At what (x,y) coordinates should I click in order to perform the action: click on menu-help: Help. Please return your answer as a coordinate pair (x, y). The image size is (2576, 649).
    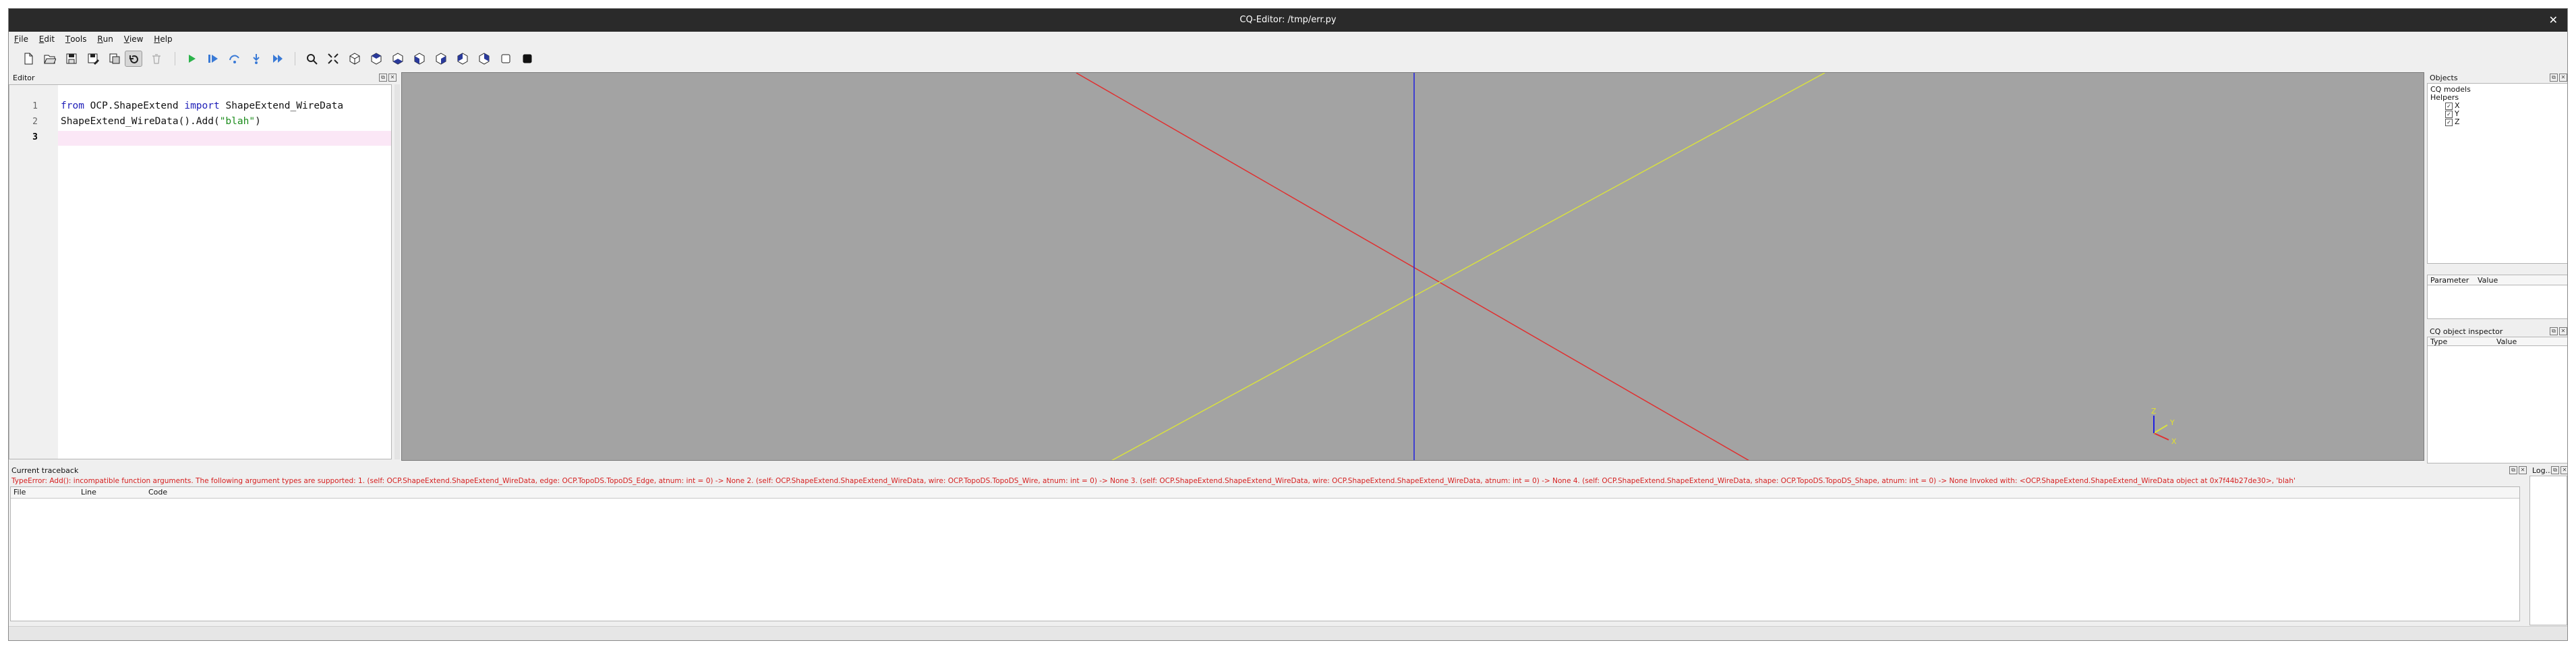
    Looking at the image, I should click on (161, 38).